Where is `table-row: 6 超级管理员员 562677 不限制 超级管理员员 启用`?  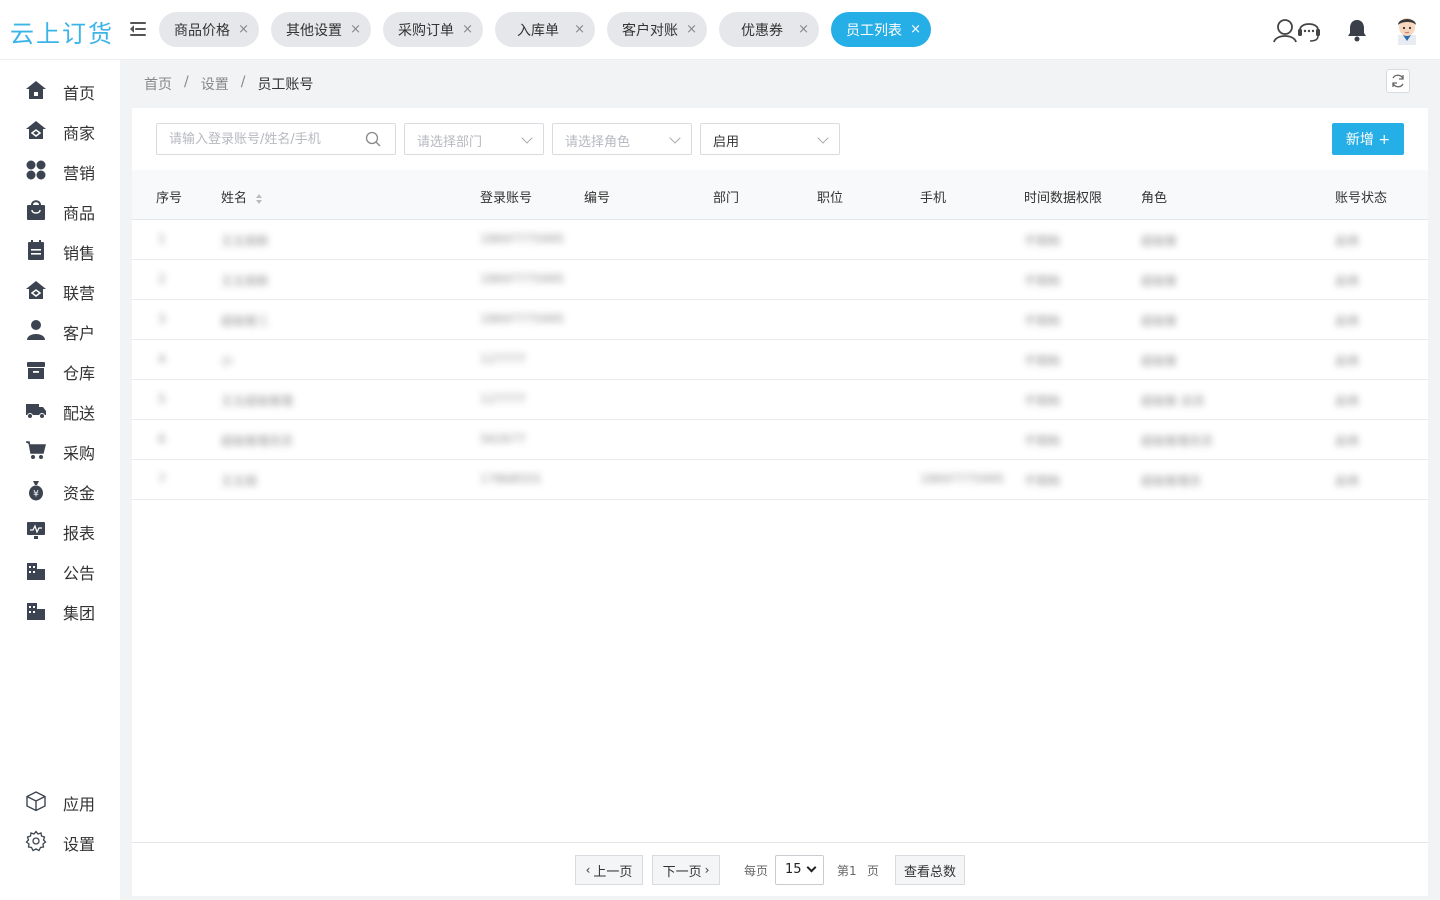
table-row: 6 超级管理员员 562677 不限制 超级管理员员 启用 is located at coordinates (780, 440).